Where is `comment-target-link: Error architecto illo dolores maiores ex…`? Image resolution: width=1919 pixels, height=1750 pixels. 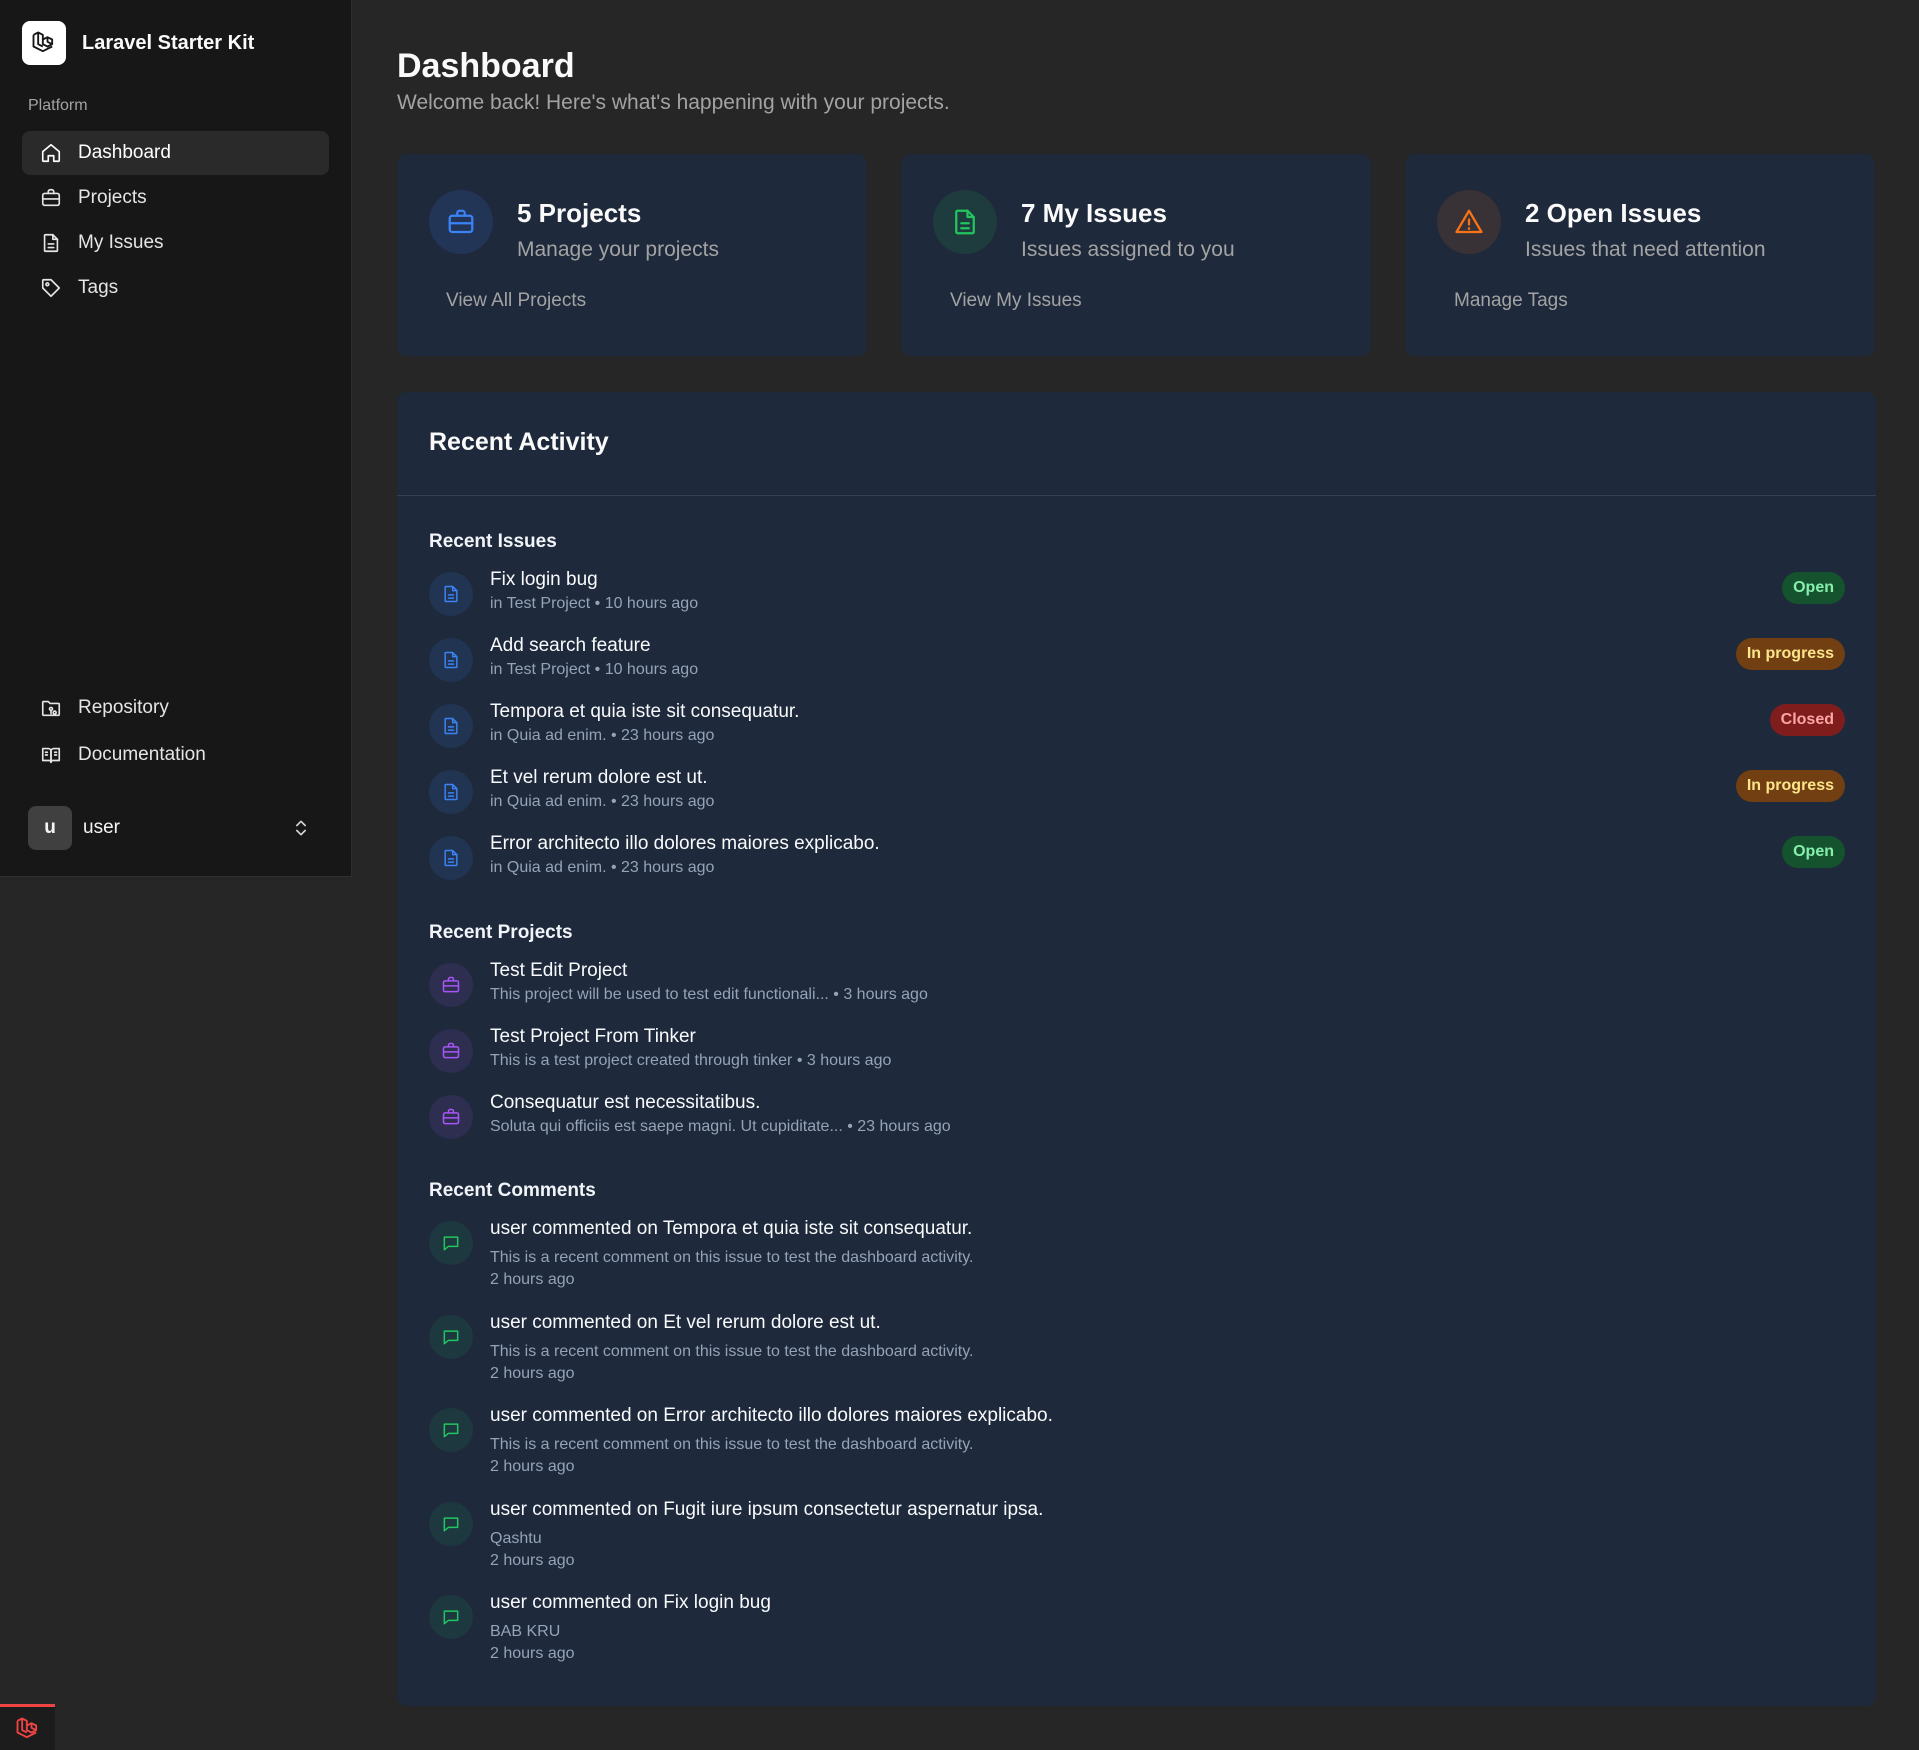 comment-target-link: Error architecto illo dolores maiores ex… is located at coordinates (858, 1415).